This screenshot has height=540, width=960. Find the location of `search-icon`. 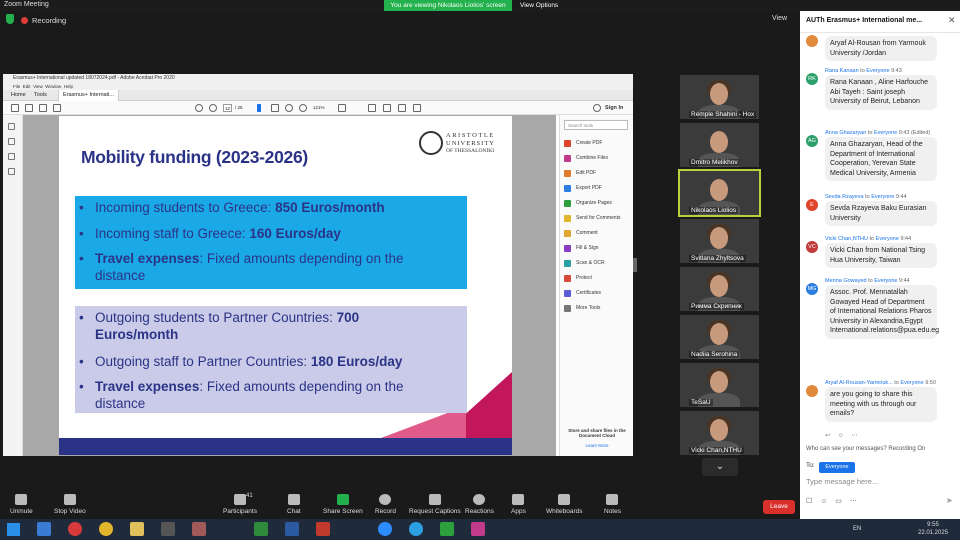

search-icon is located at coordinates (57, 108).